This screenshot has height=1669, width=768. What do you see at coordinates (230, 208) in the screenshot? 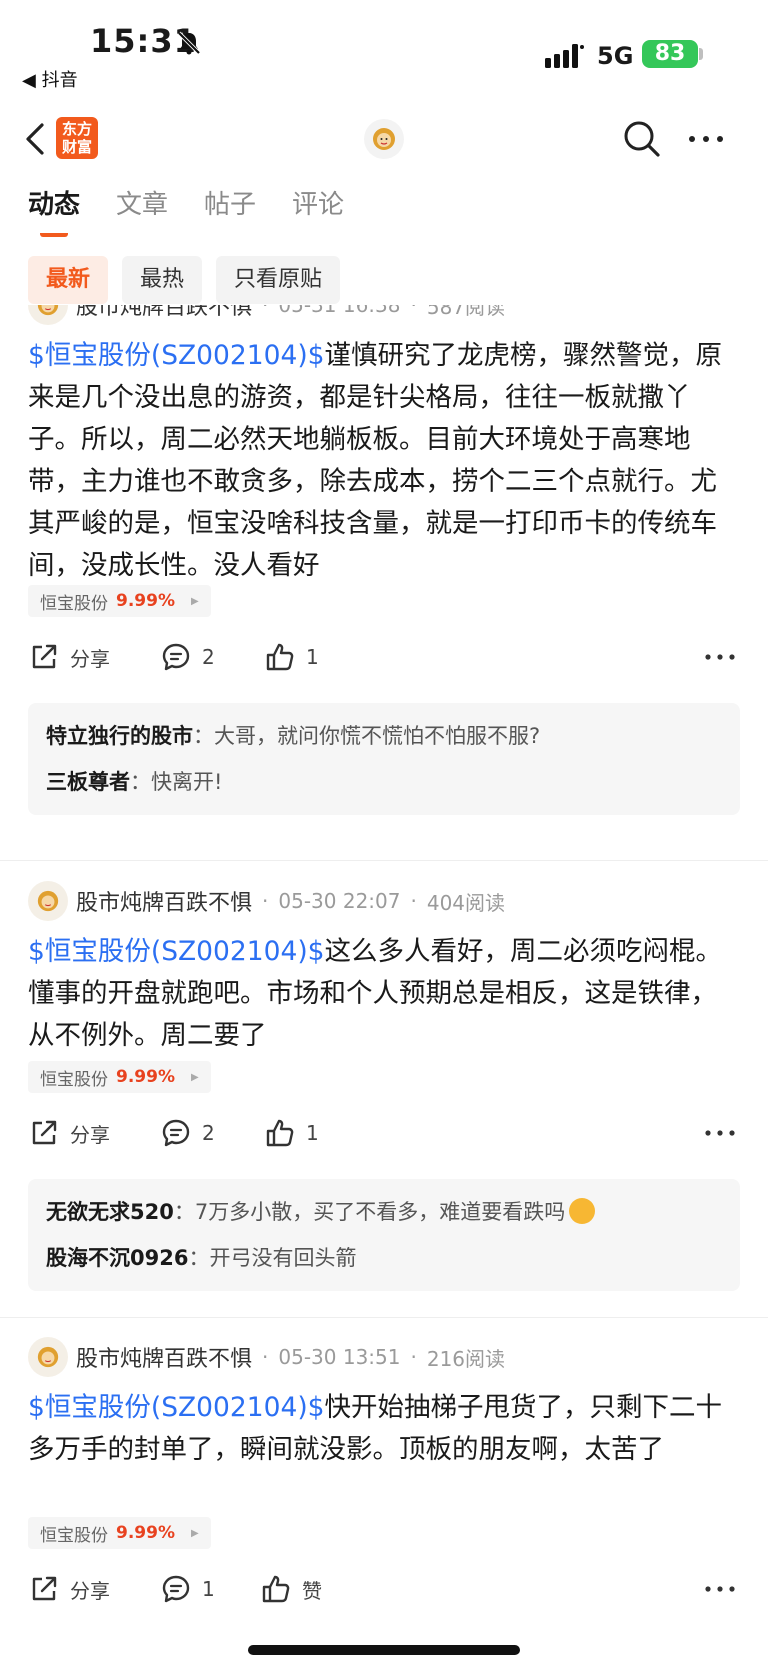
I see `tab-posts: 帖子` at bounding box center [230, 208].